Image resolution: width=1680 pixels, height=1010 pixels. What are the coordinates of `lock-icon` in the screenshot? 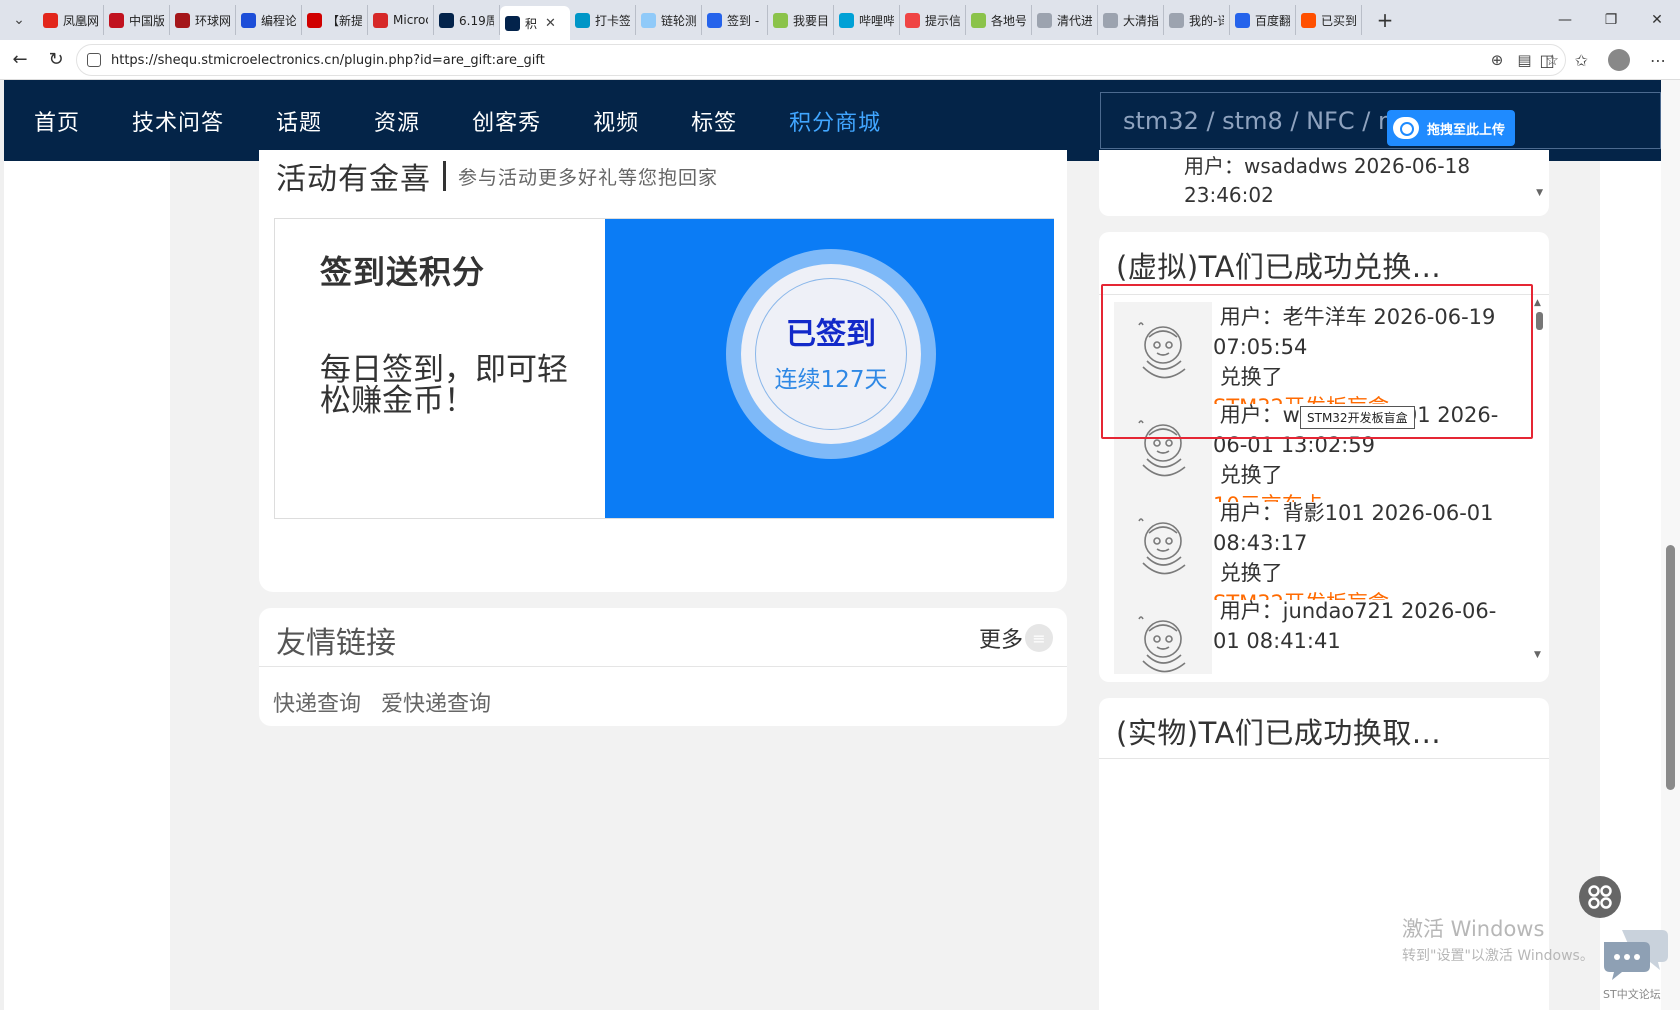 It's located at (94, 60).